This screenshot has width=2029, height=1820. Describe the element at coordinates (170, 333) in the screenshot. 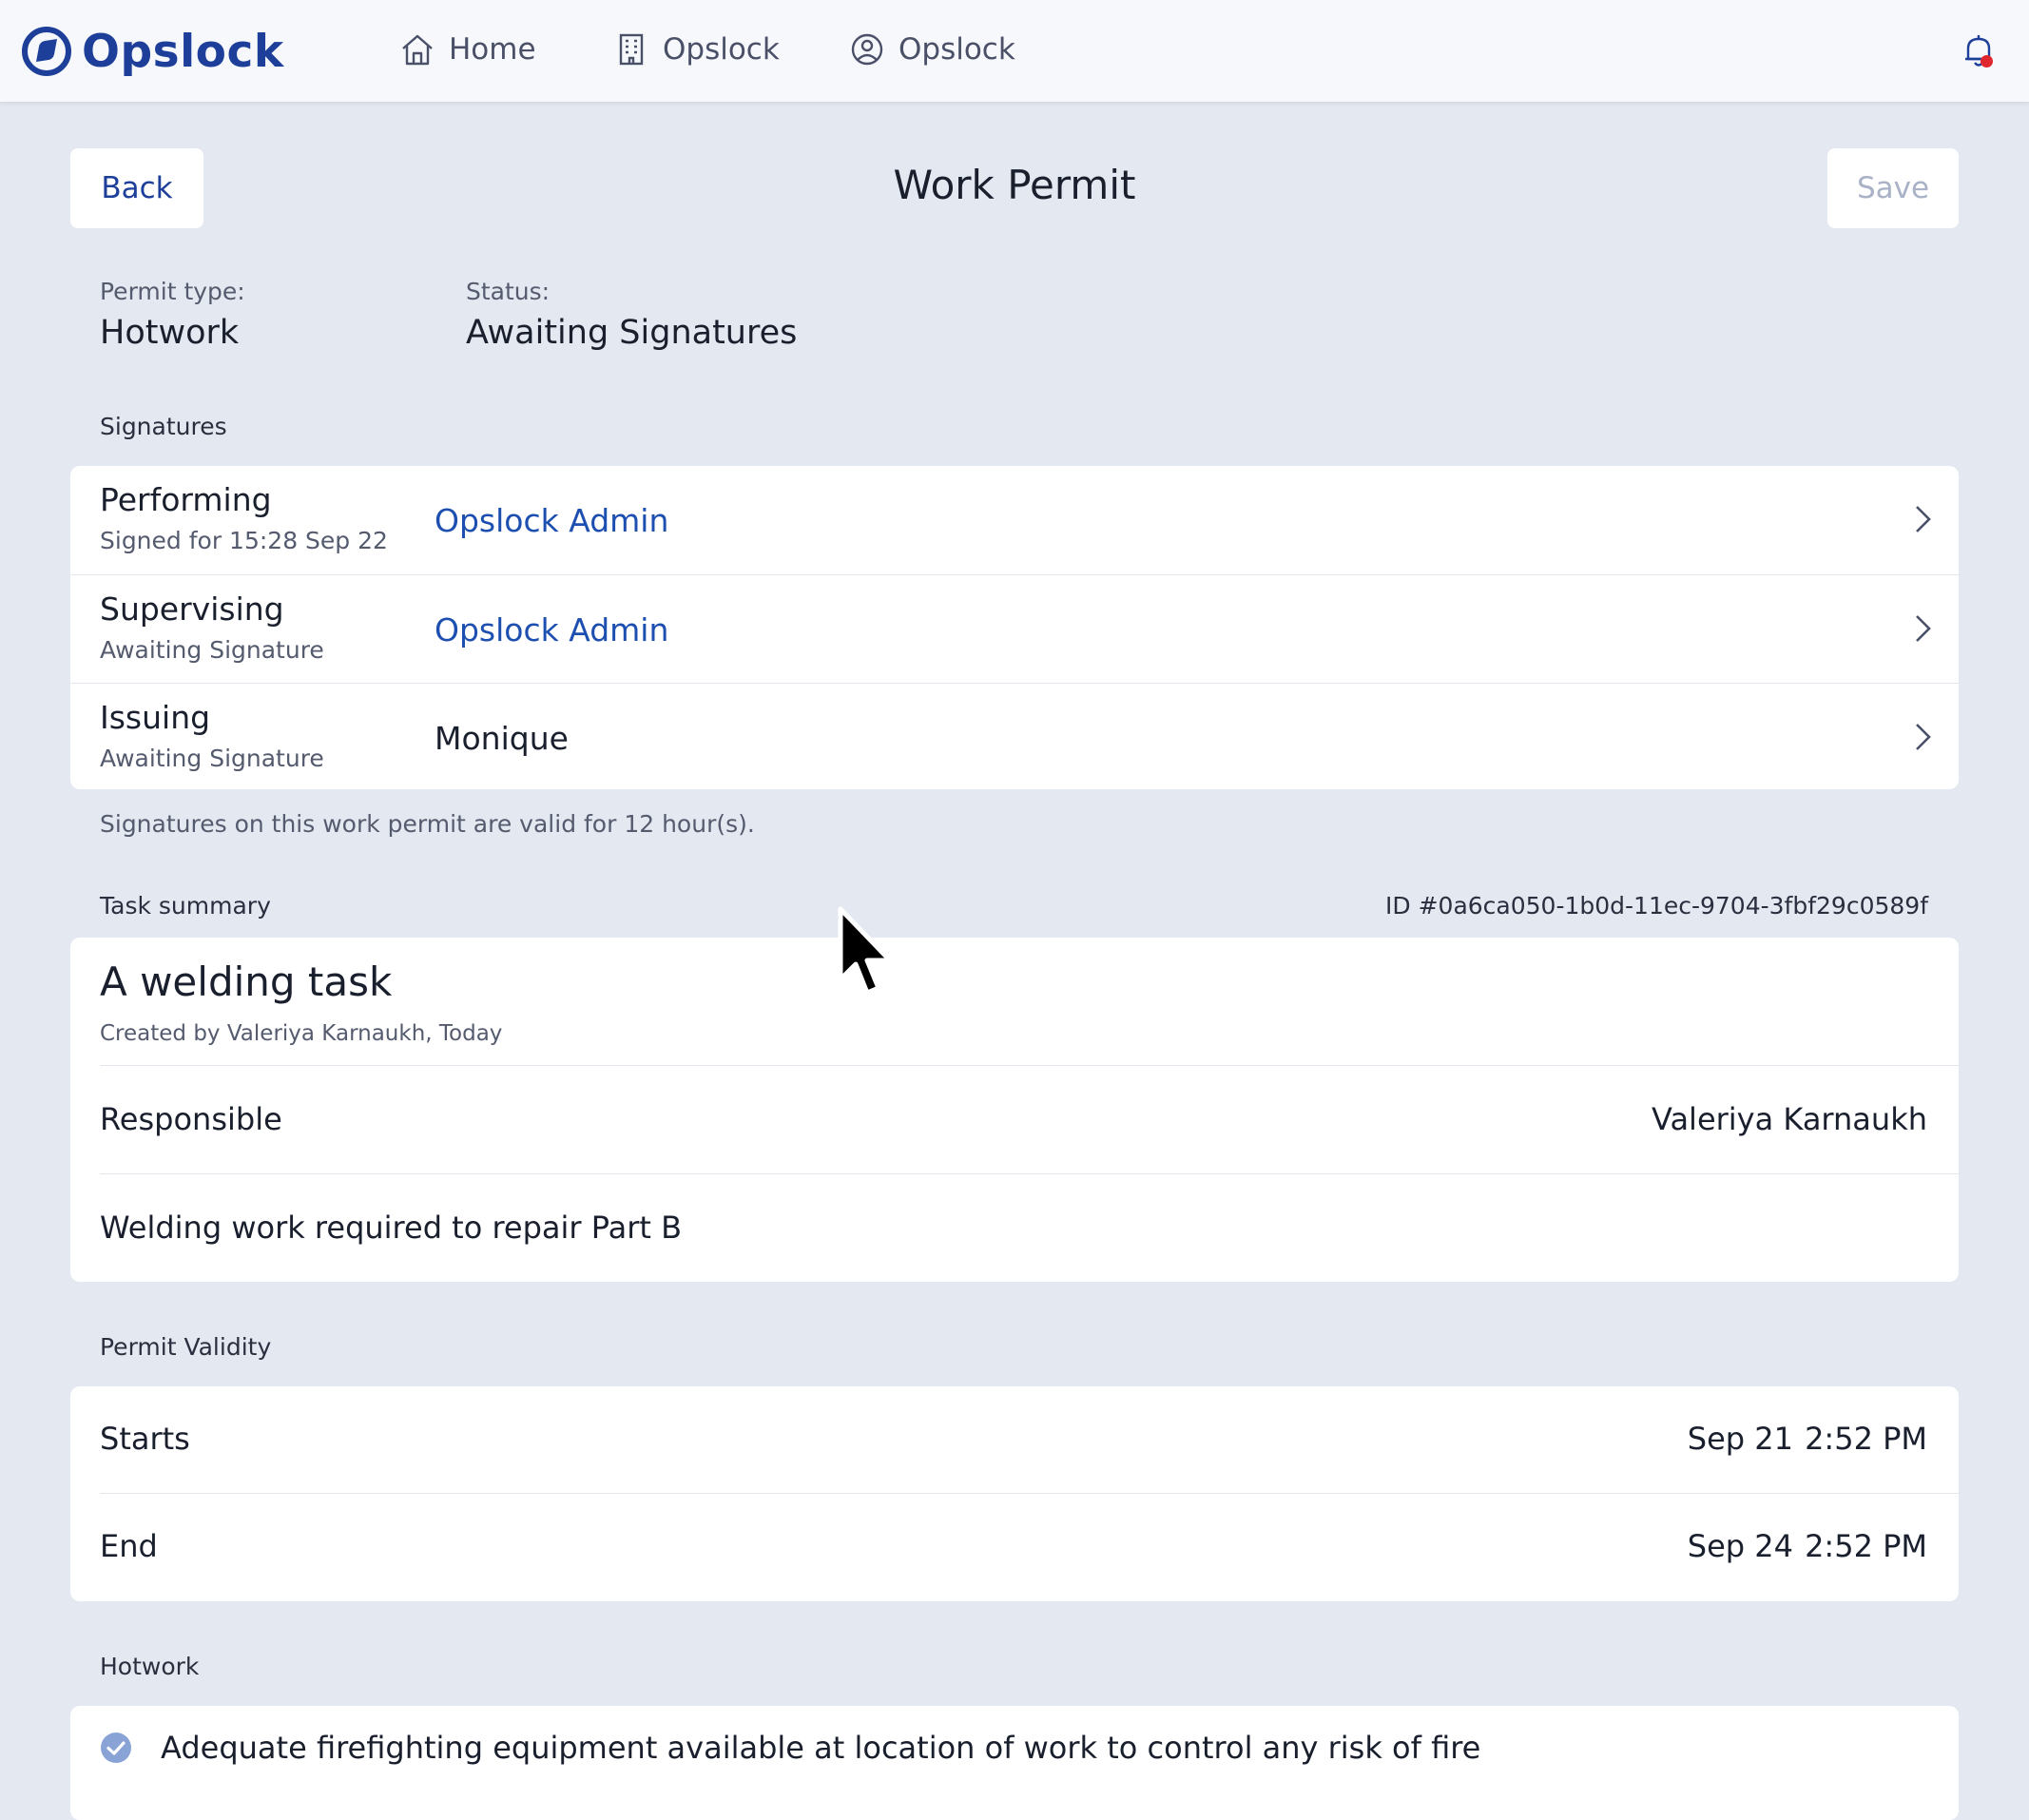

I see `permit-type-value: Hotwork` at that location.